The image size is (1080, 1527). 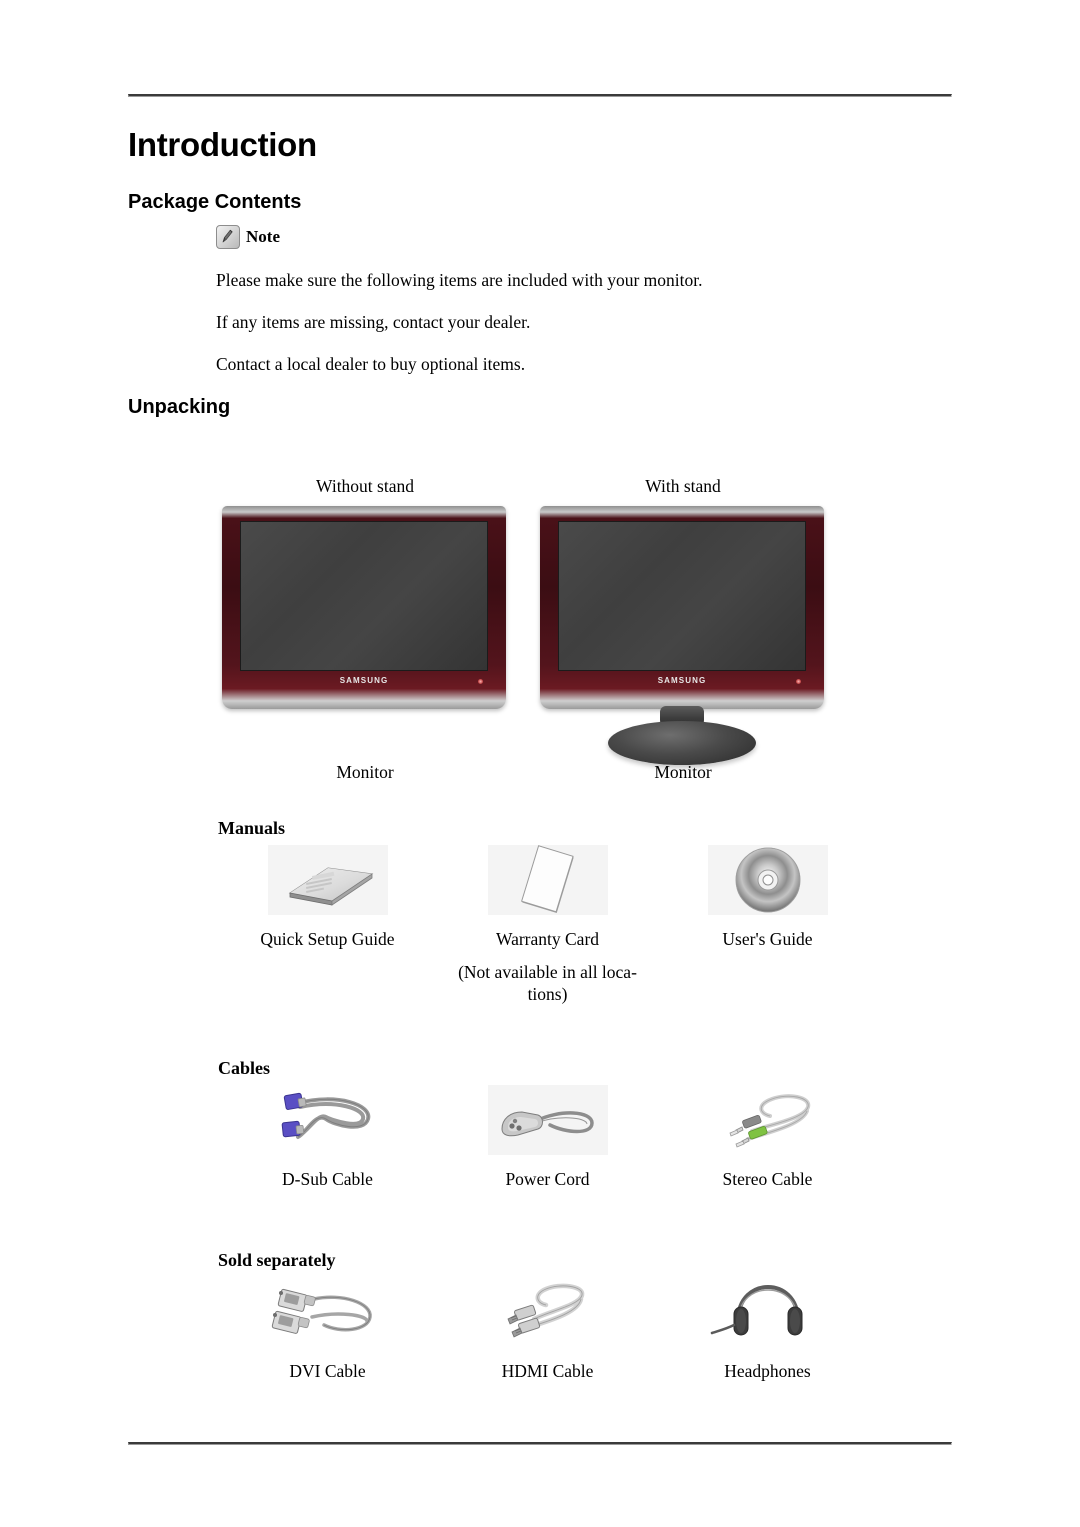 I want to click on hdmi-cable-glyph, so click(x=545, y=1310).